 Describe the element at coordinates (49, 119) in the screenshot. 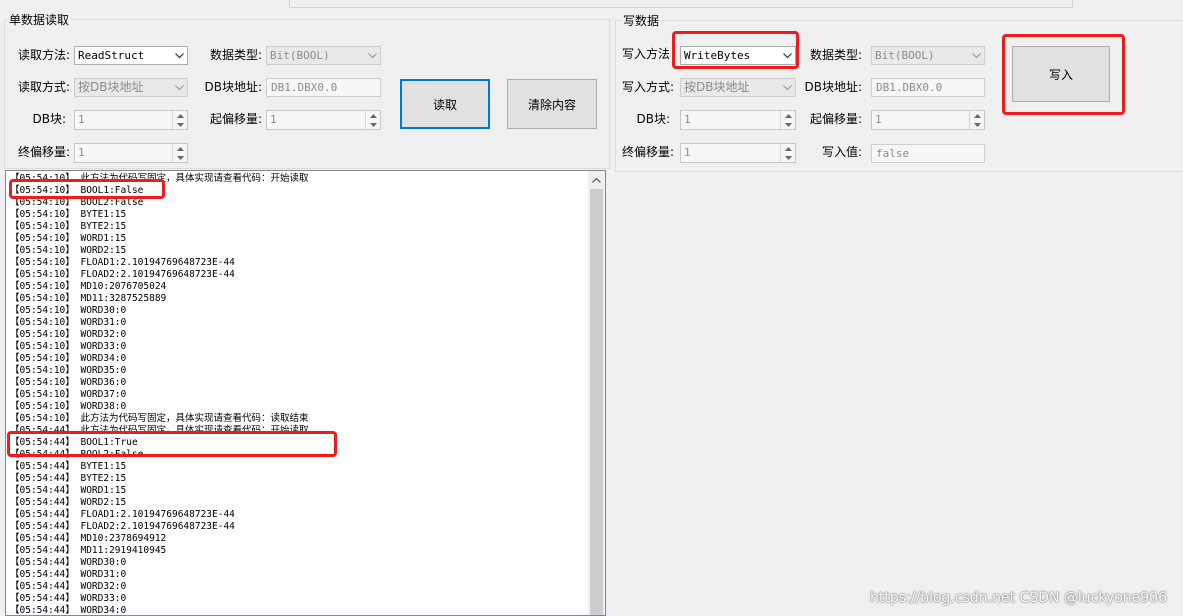

I see `read-db-label: DB块:` at that location.